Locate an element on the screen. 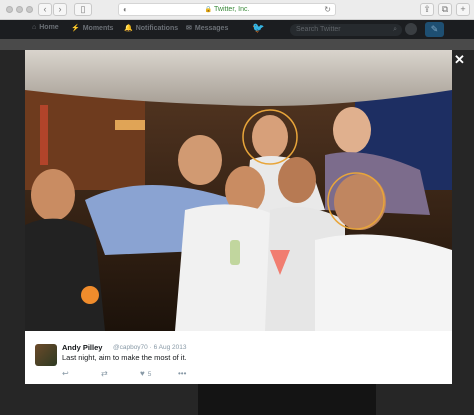  reply-icon: ↩ is located at coordinates (65, 373).